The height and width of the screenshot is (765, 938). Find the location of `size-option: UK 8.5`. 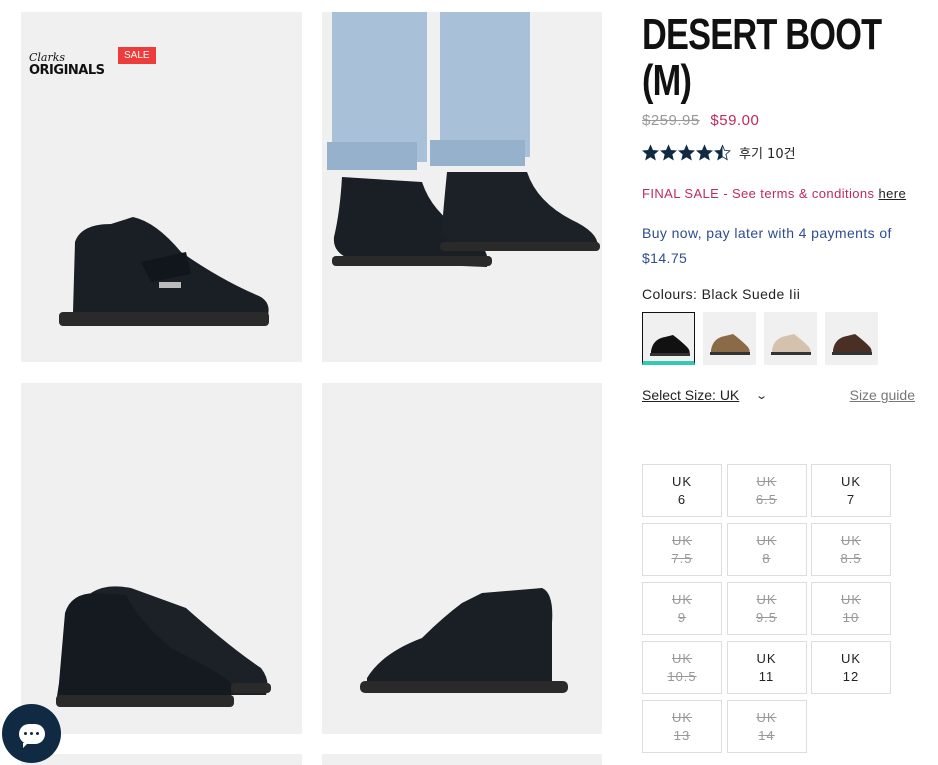

size-option: UK 8.5 is located at coordinates (851, 549).